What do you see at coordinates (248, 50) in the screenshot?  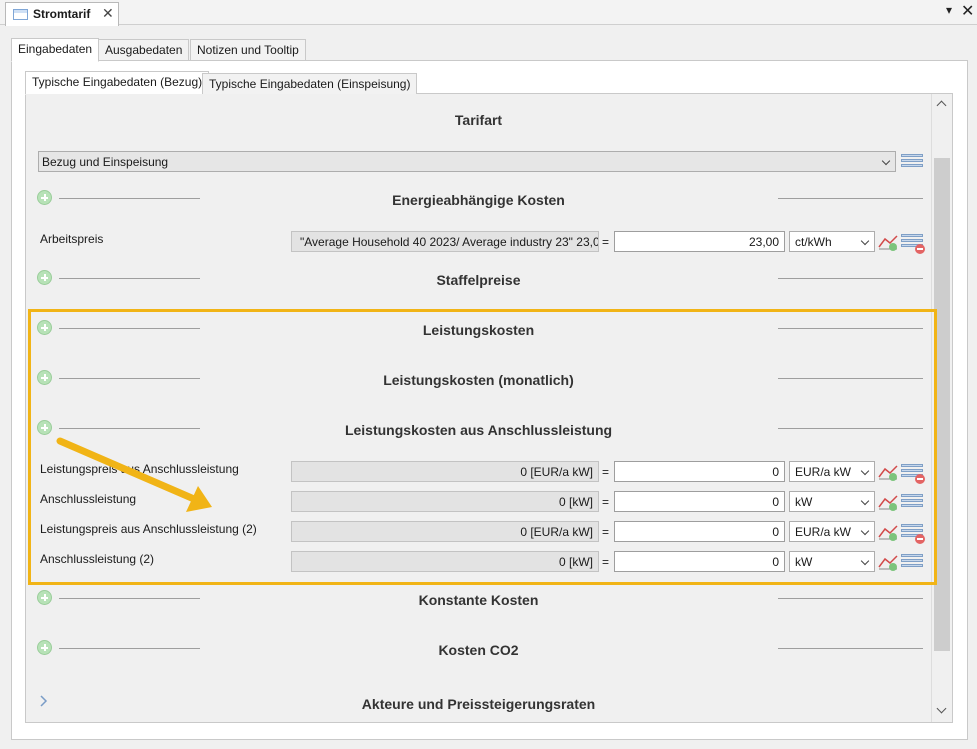 I see `tab-notizen: Notizen und Tooltip` at bounding box center [248, 50].